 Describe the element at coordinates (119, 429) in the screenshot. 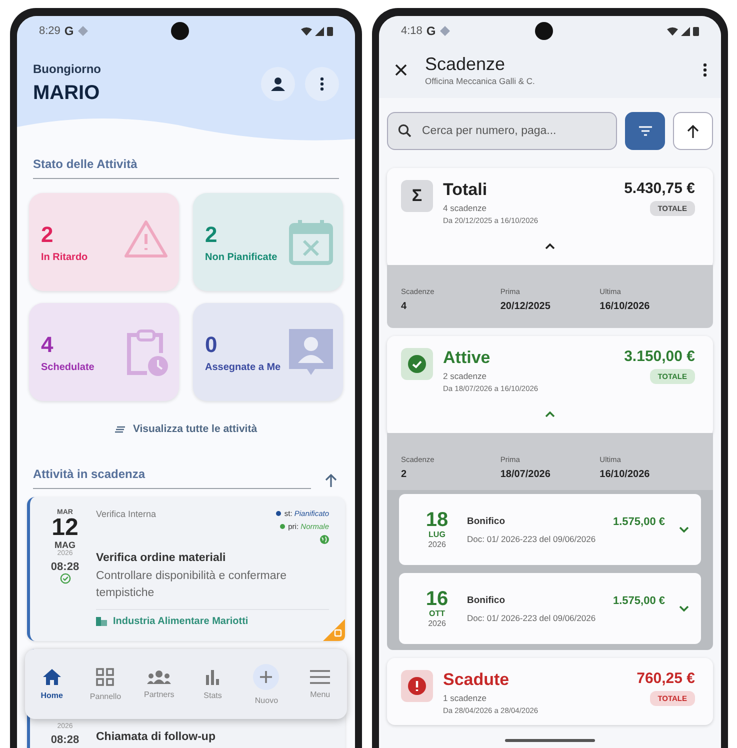

I see `list-icon` at that location.